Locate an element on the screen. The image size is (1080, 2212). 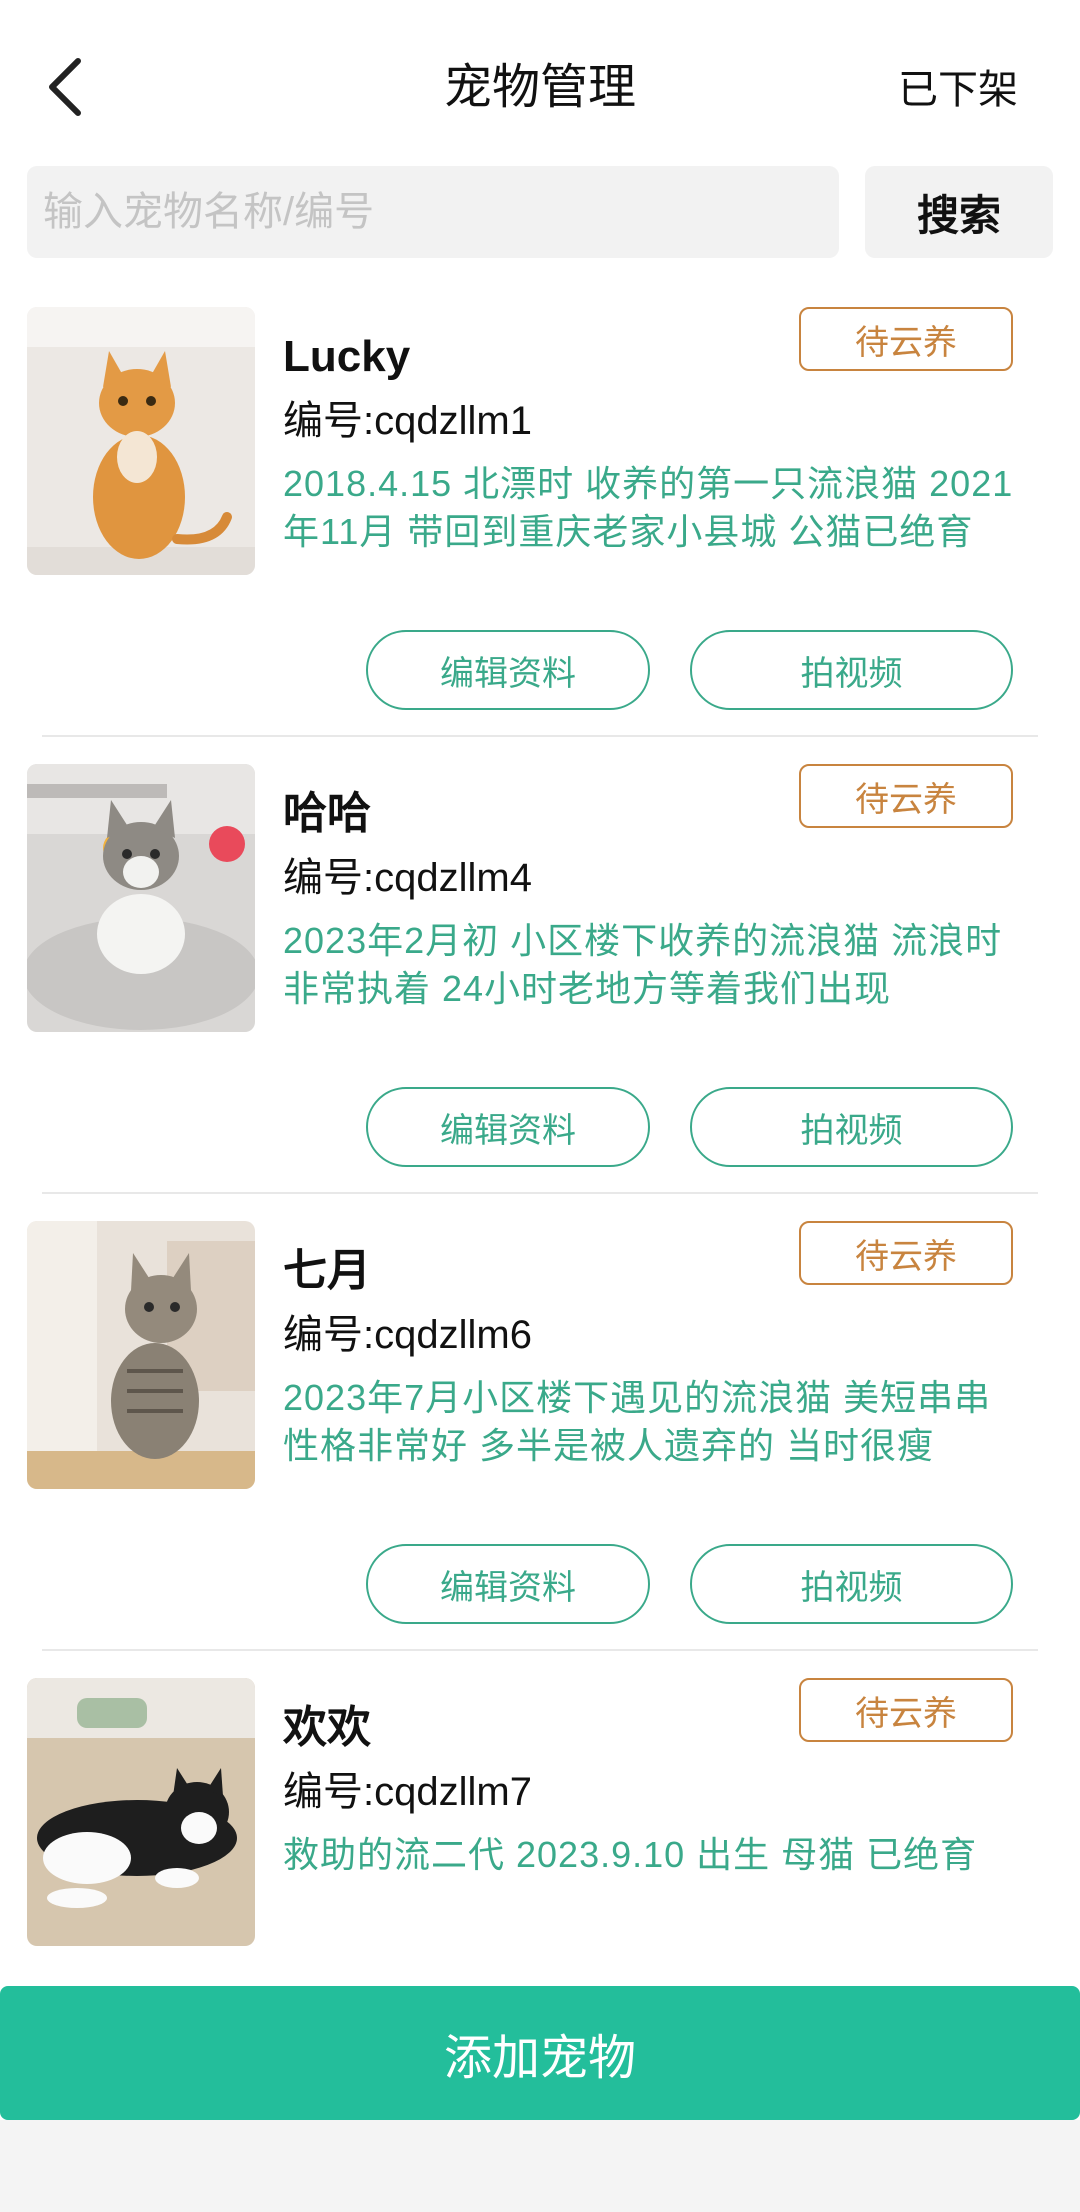
pet-name: 七月 is located at coordinates (327, 1270).